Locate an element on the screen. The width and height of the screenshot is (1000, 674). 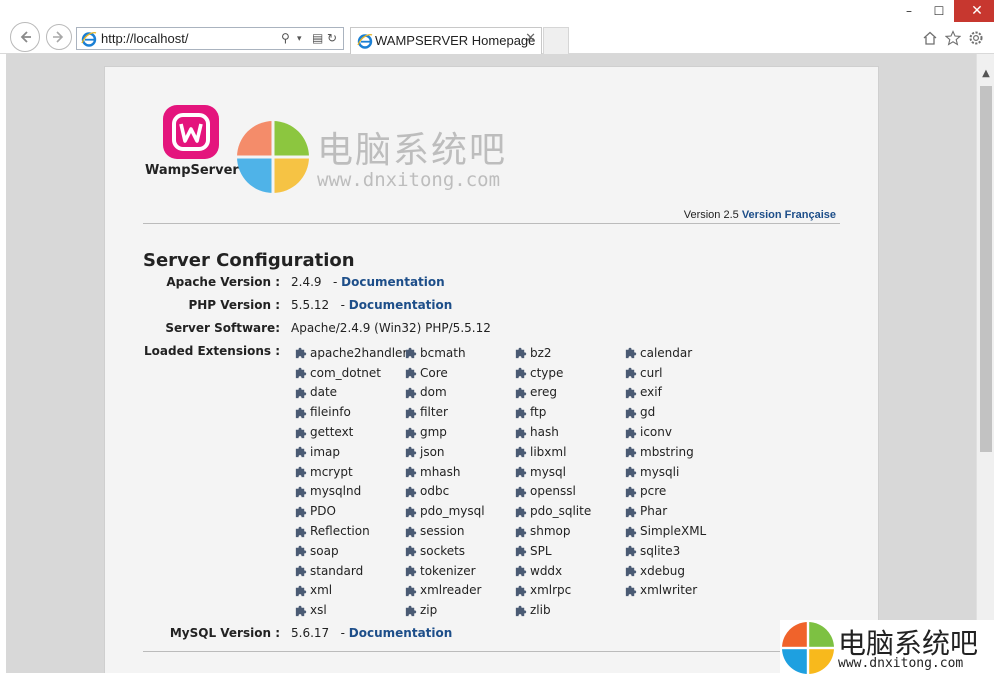
url-text: http://localhost/ is located at coordinates (144, 38).